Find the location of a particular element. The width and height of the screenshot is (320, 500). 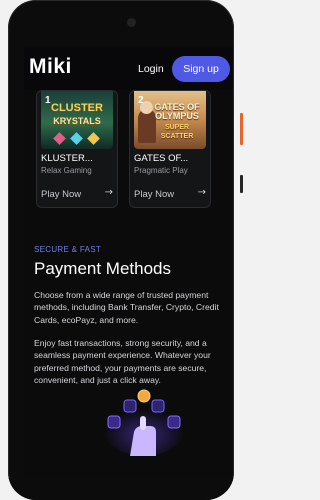

login-link: Login is located at coordinates (151, 69).